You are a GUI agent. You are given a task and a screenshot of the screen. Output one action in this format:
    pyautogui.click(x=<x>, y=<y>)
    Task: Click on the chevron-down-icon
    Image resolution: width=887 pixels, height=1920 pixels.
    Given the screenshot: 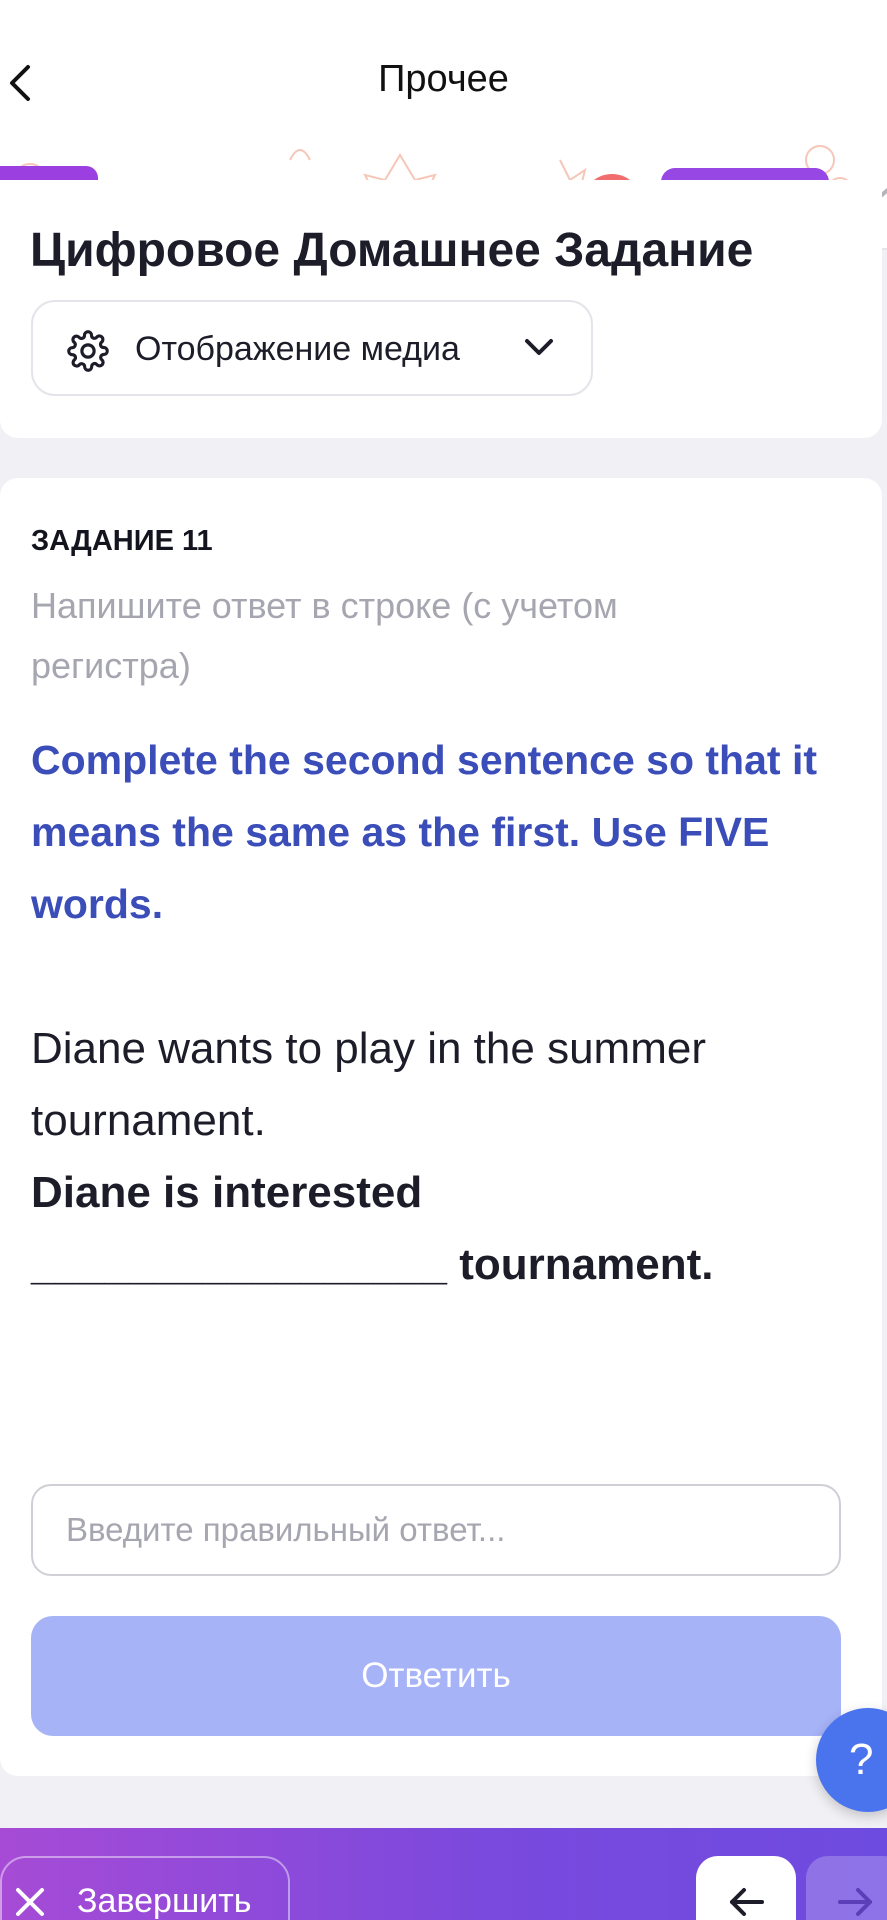 What is the action you would take?
    pyautogui.click(x=539, y=347)
    